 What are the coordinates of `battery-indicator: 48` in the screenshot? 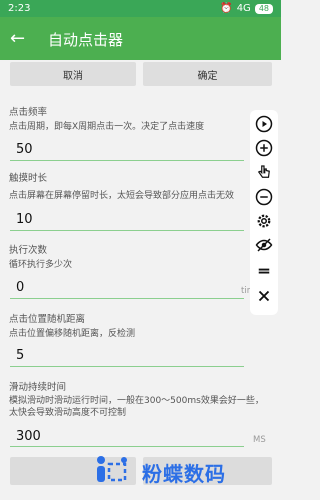 It's located at (263, 8).